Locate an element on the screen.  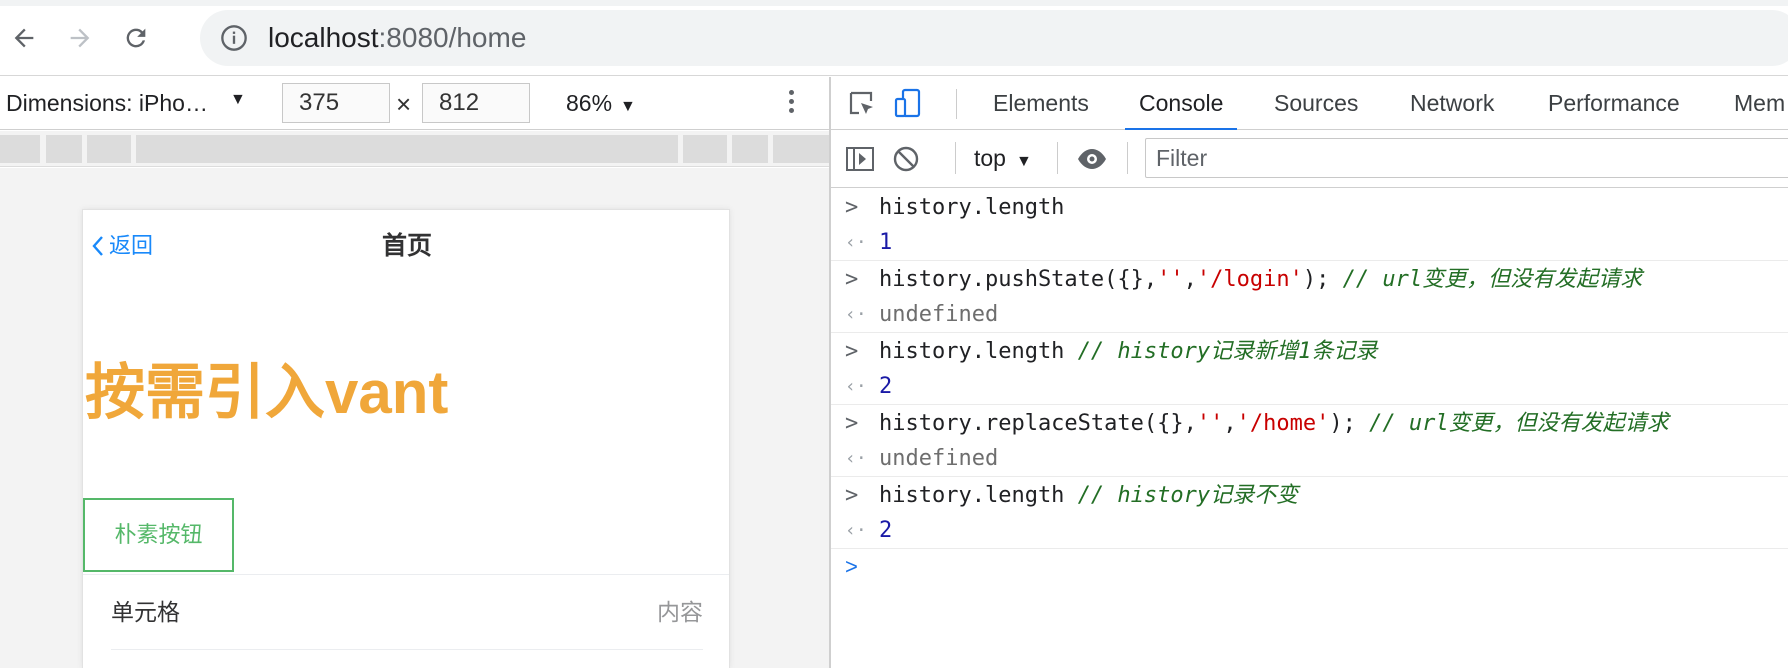
console-output-line: ‹· 1 is located at coordinates (1309, 243).